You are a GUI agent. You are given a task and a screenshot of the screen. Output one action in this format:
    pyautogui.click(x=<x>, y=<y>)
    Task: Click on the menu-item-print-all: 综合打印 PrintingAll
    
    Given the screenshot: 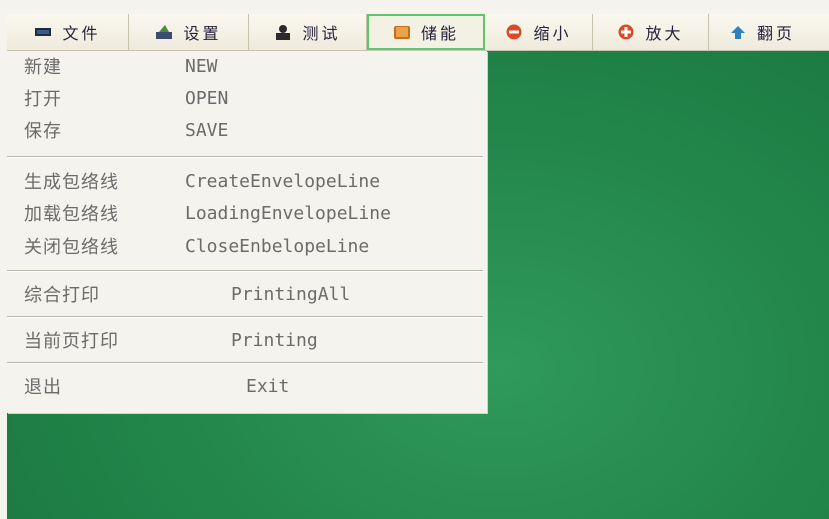 What is the action you would take?
    pyautogui.click(x=247, y=294)
    